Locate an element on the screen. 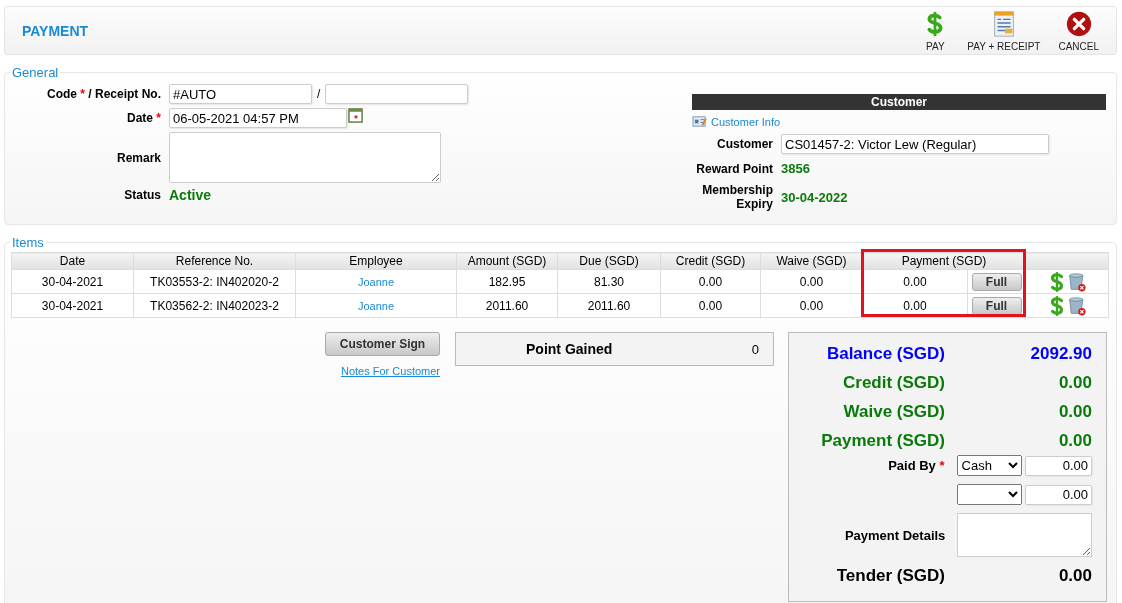 The image size is (1122, 603). column-header: Amount (SGD) is located at coordinates (507, 261).